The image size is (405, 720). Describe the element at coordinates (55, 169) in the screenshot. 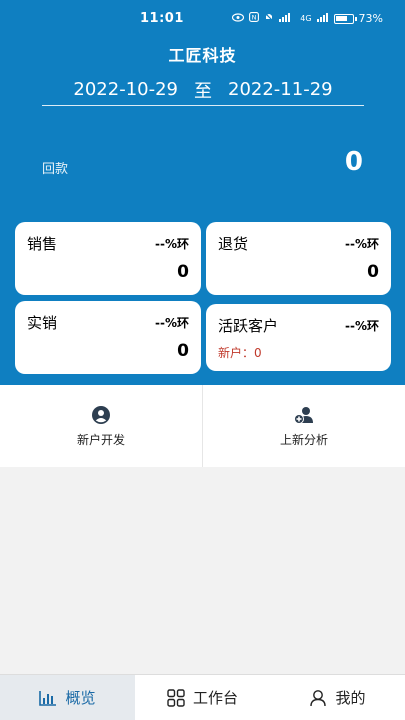

I see `payment-label: 回款` at that location.